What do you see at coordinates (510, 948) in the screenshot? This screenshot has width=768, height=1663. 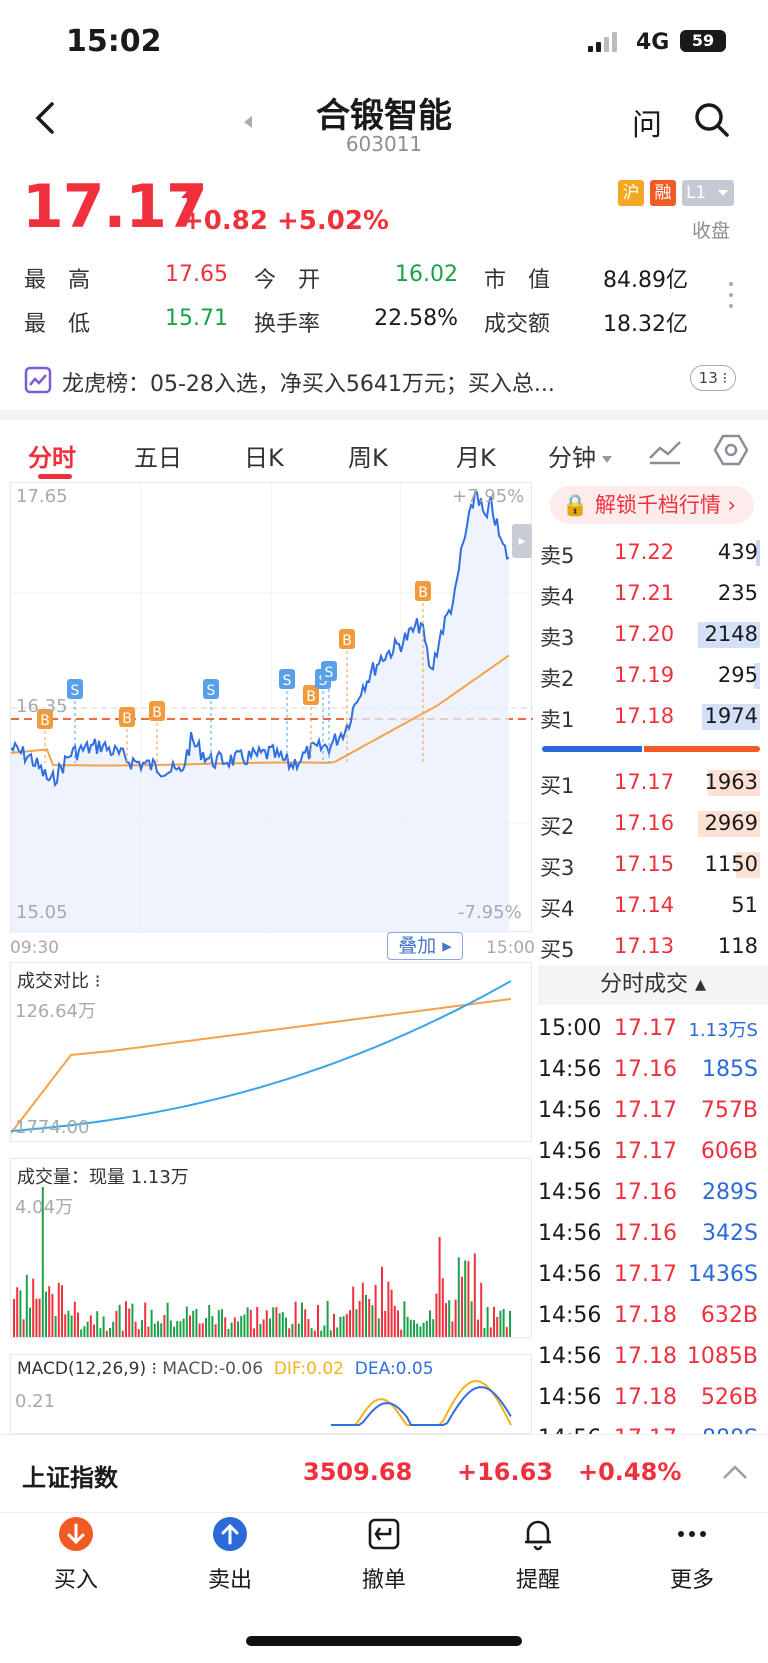 I see `time-end: 15:00` at bounding box center [510, 948].